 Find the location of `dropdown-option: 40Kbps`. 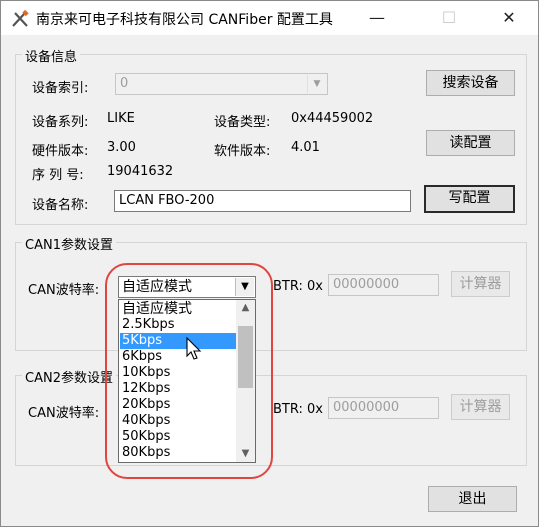

dropdown-option: 40Kbps is located at coordinates (178, 421).